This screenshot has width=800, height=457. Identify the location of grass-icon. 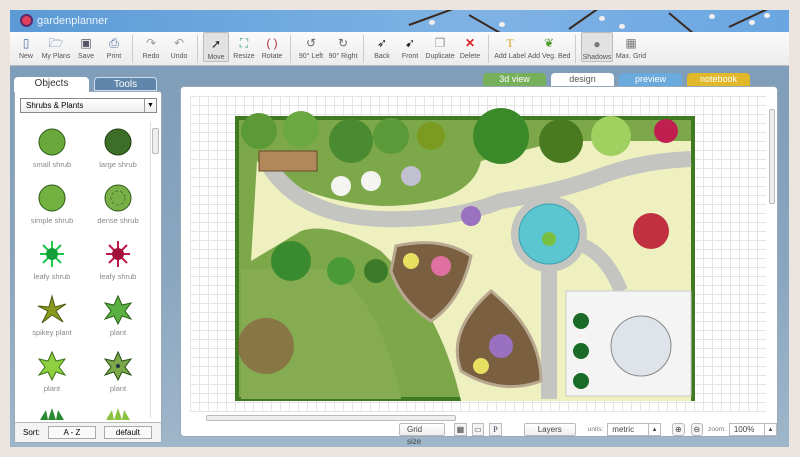
(52, 414).